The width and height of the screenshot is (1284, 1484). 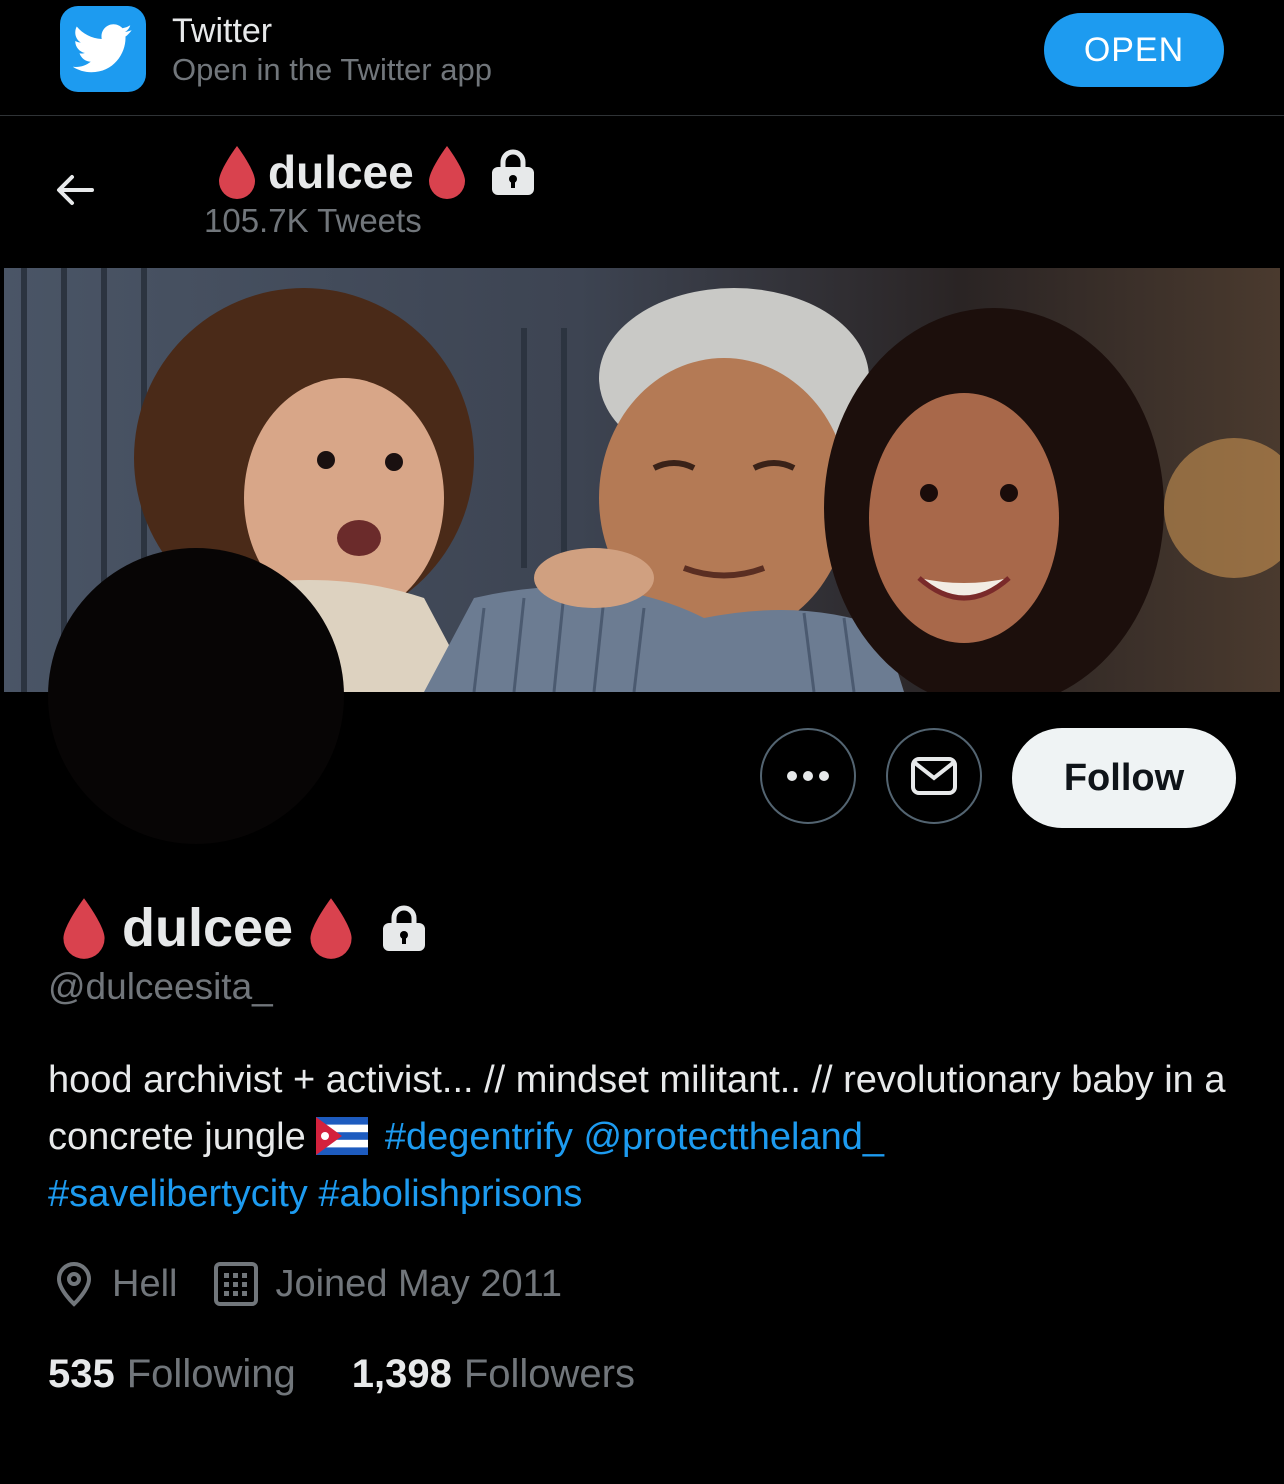 I want to click on followers-count: 1,398, so click(x=401, y=1373).